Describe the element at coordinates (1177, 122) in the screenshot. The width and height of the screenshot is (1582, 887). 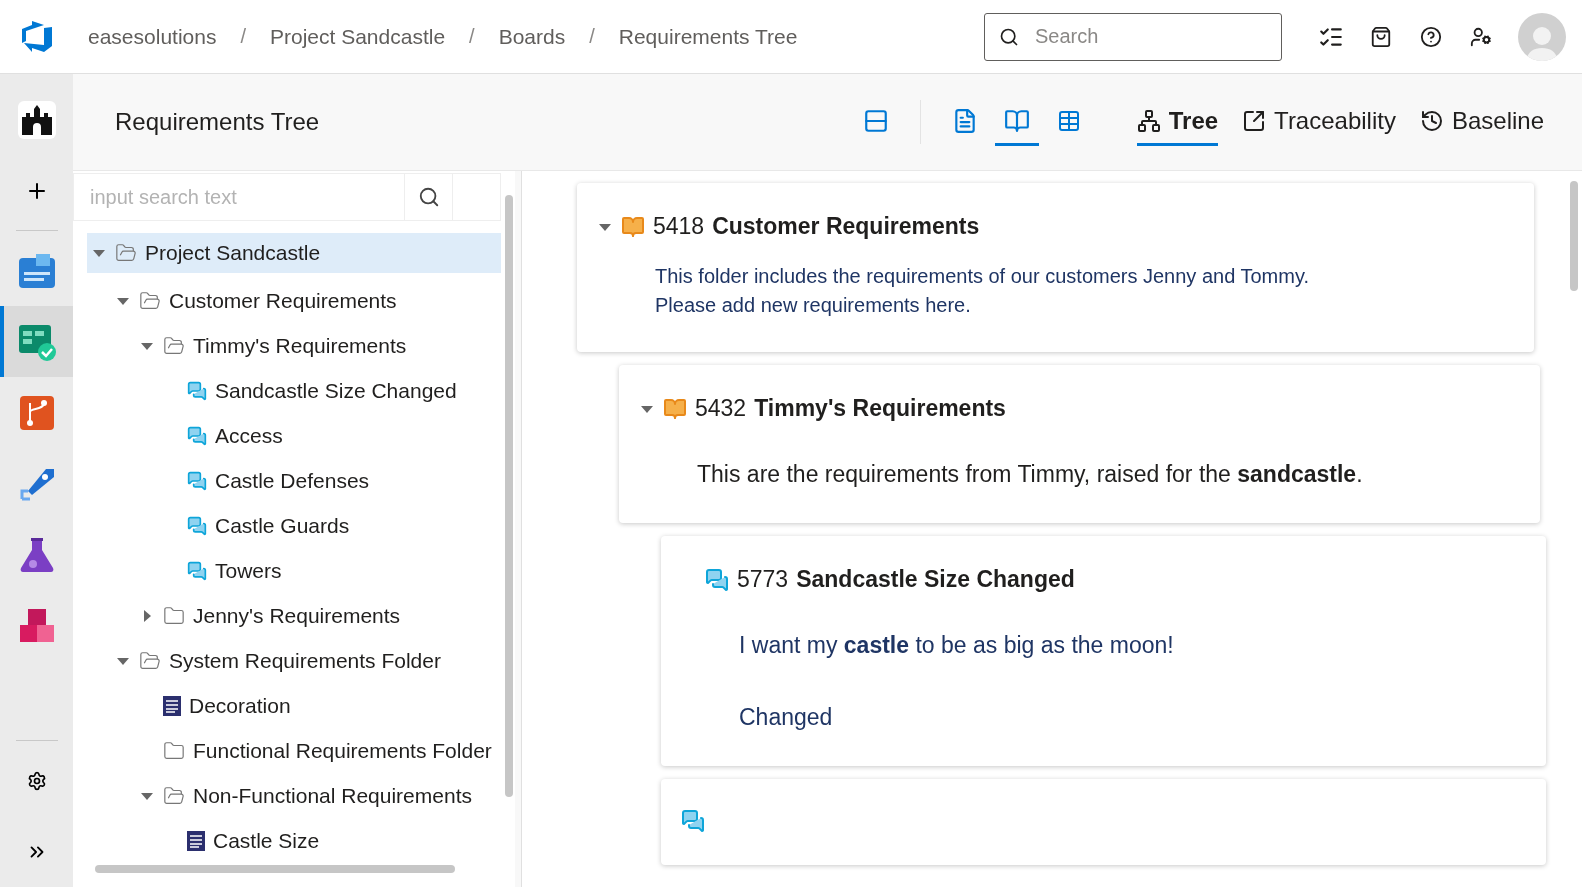
I see `view-tab: Tree` at that location.